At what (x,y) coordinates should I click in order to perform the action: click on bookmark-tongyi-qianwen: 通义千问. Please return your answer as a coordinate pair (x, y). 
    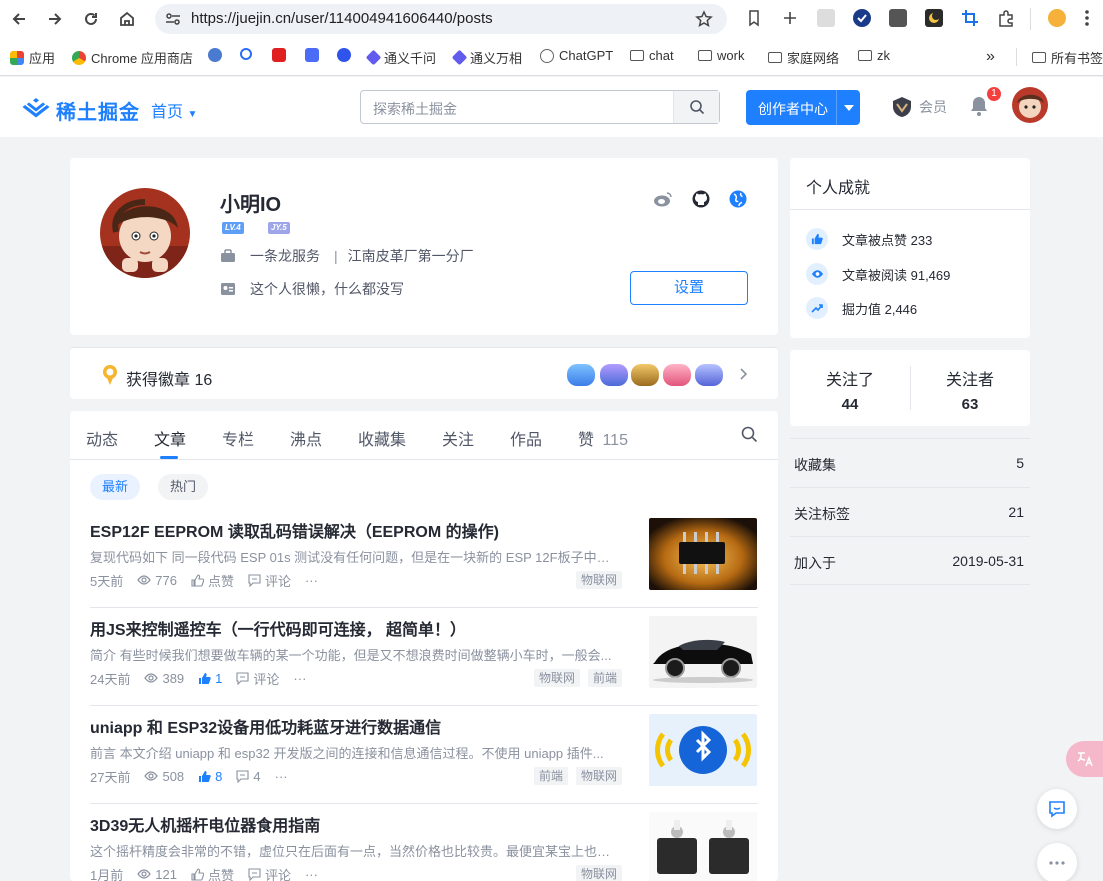
    Looking at the image, I should click on (400, 57).